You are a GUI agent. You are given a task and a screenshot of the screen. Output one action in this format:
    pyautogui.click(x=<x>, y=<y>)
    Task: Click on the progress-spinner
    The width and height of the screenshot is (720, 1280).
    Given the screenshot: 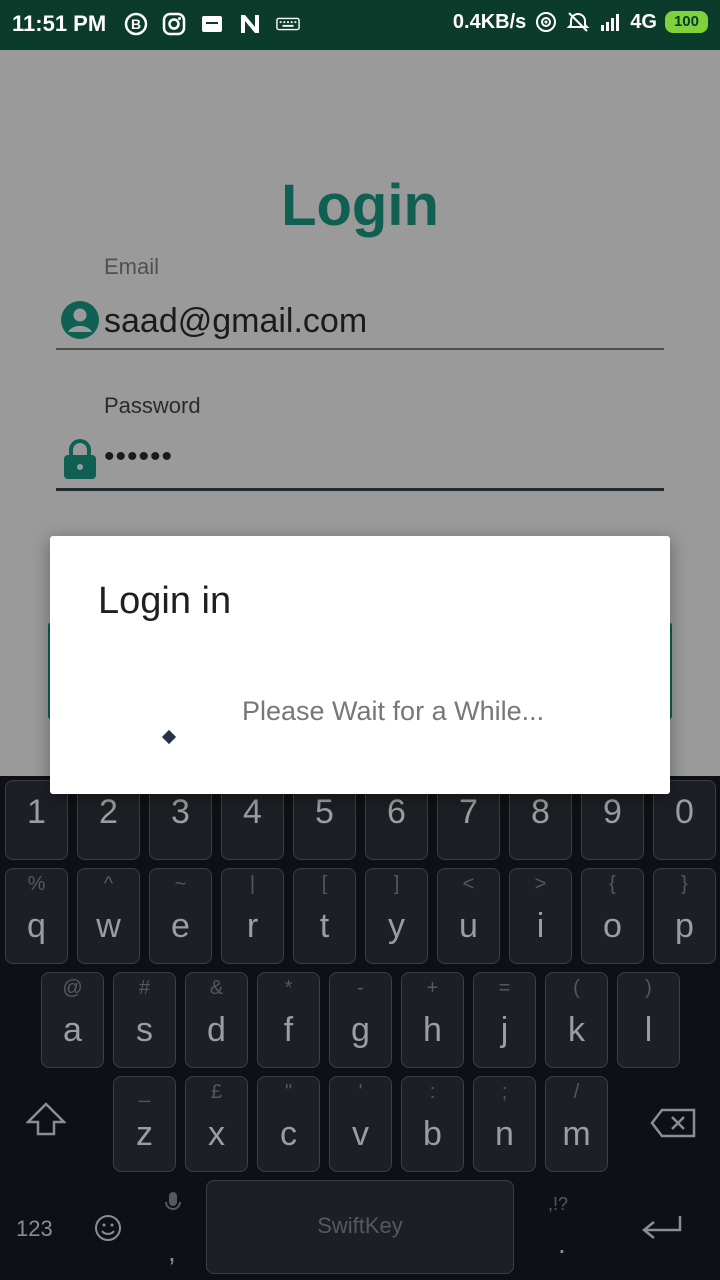 What is the action you would take?
    pyautogui.click(x=169, y=737)
    